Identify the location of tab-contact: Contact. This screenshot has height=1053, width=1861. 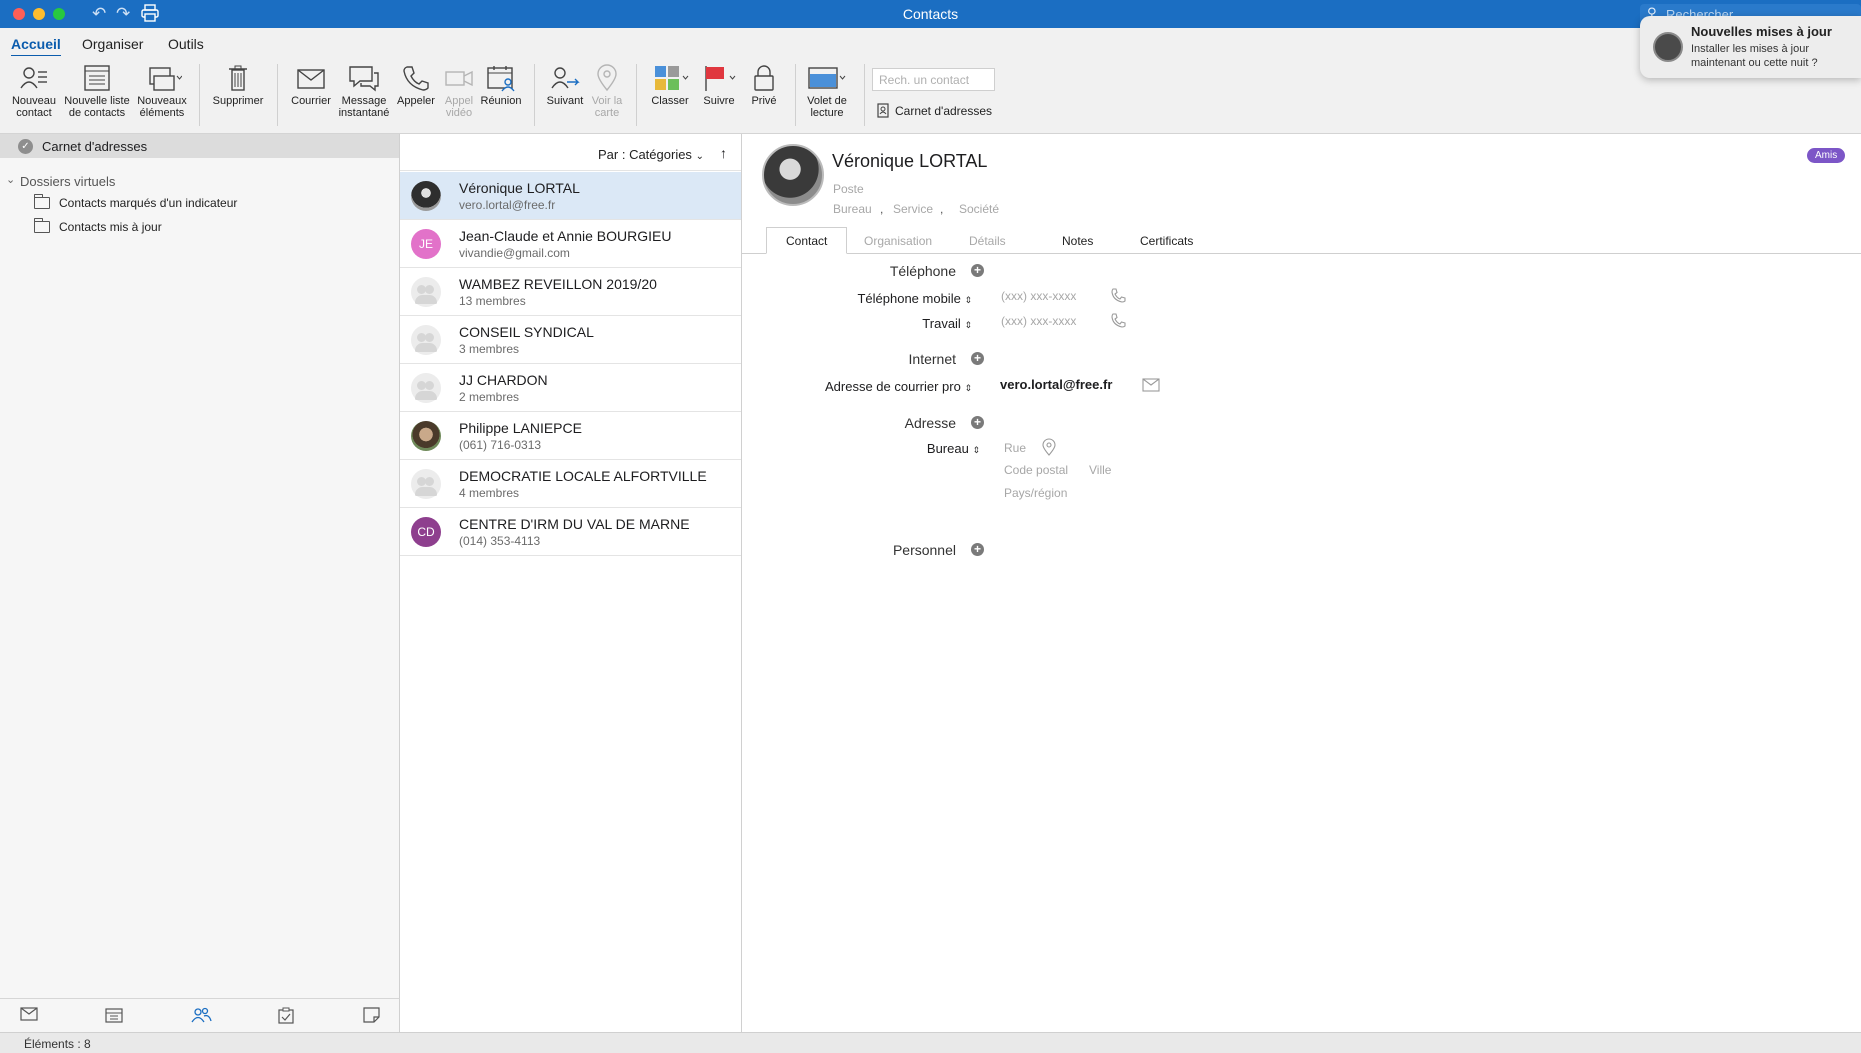
(807, 240).